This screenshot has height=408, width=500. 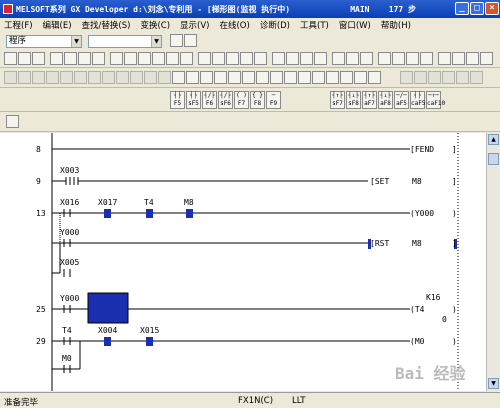 I want to click on operation-result-button: ┤├ caF5, so click(x=417, y=100).